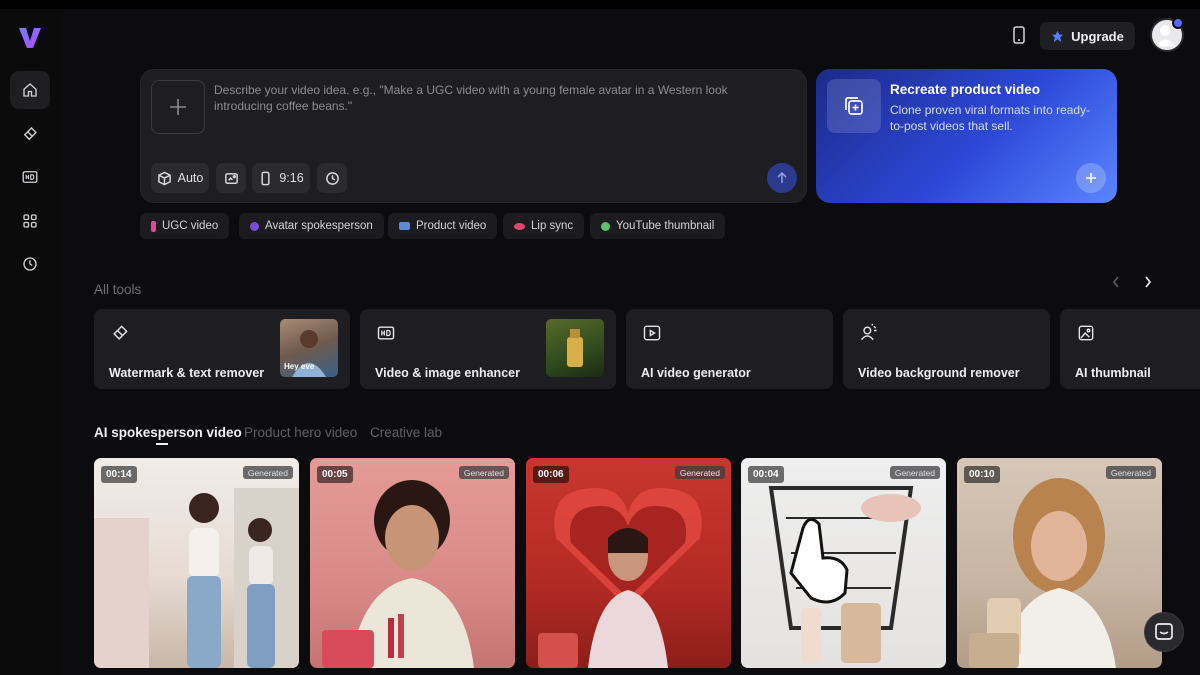 This screenshot has height=675, width=1200. I want to click on tool-label: Watermark & text remover, so click(187, 373).